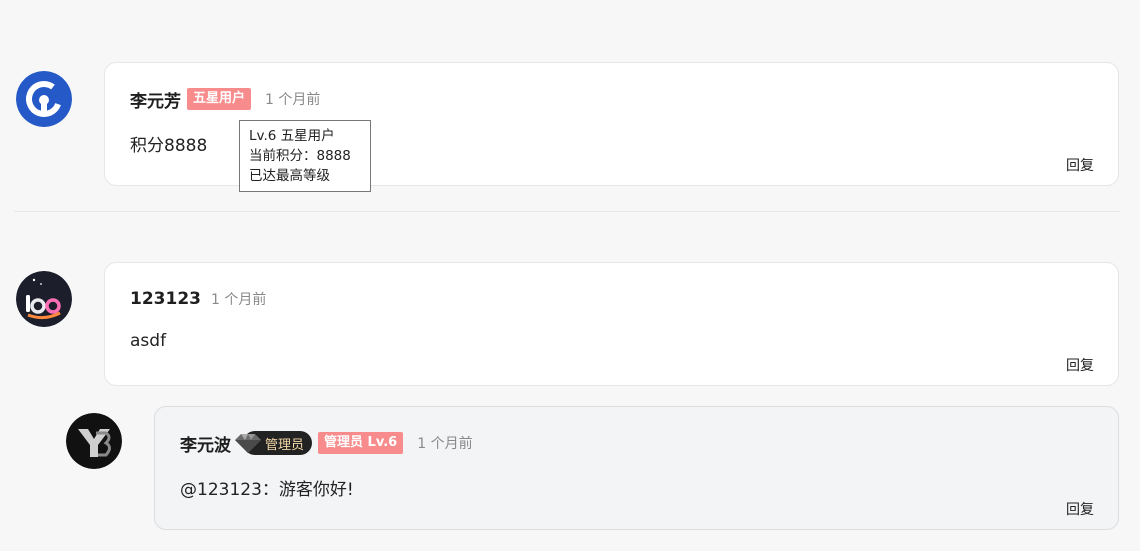  What do you see at coordinates (248, 443) in the screenshot?
I see `diamond-icon` at bounding box center [248, 443].